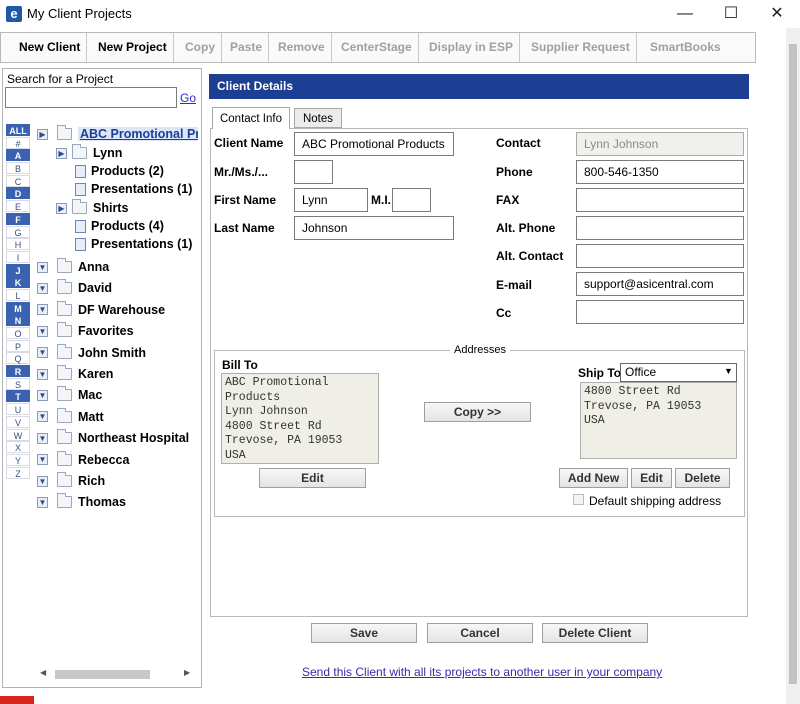 This screenshot has height=704, width=800. I want to click on fax-field, so click(660, 200).